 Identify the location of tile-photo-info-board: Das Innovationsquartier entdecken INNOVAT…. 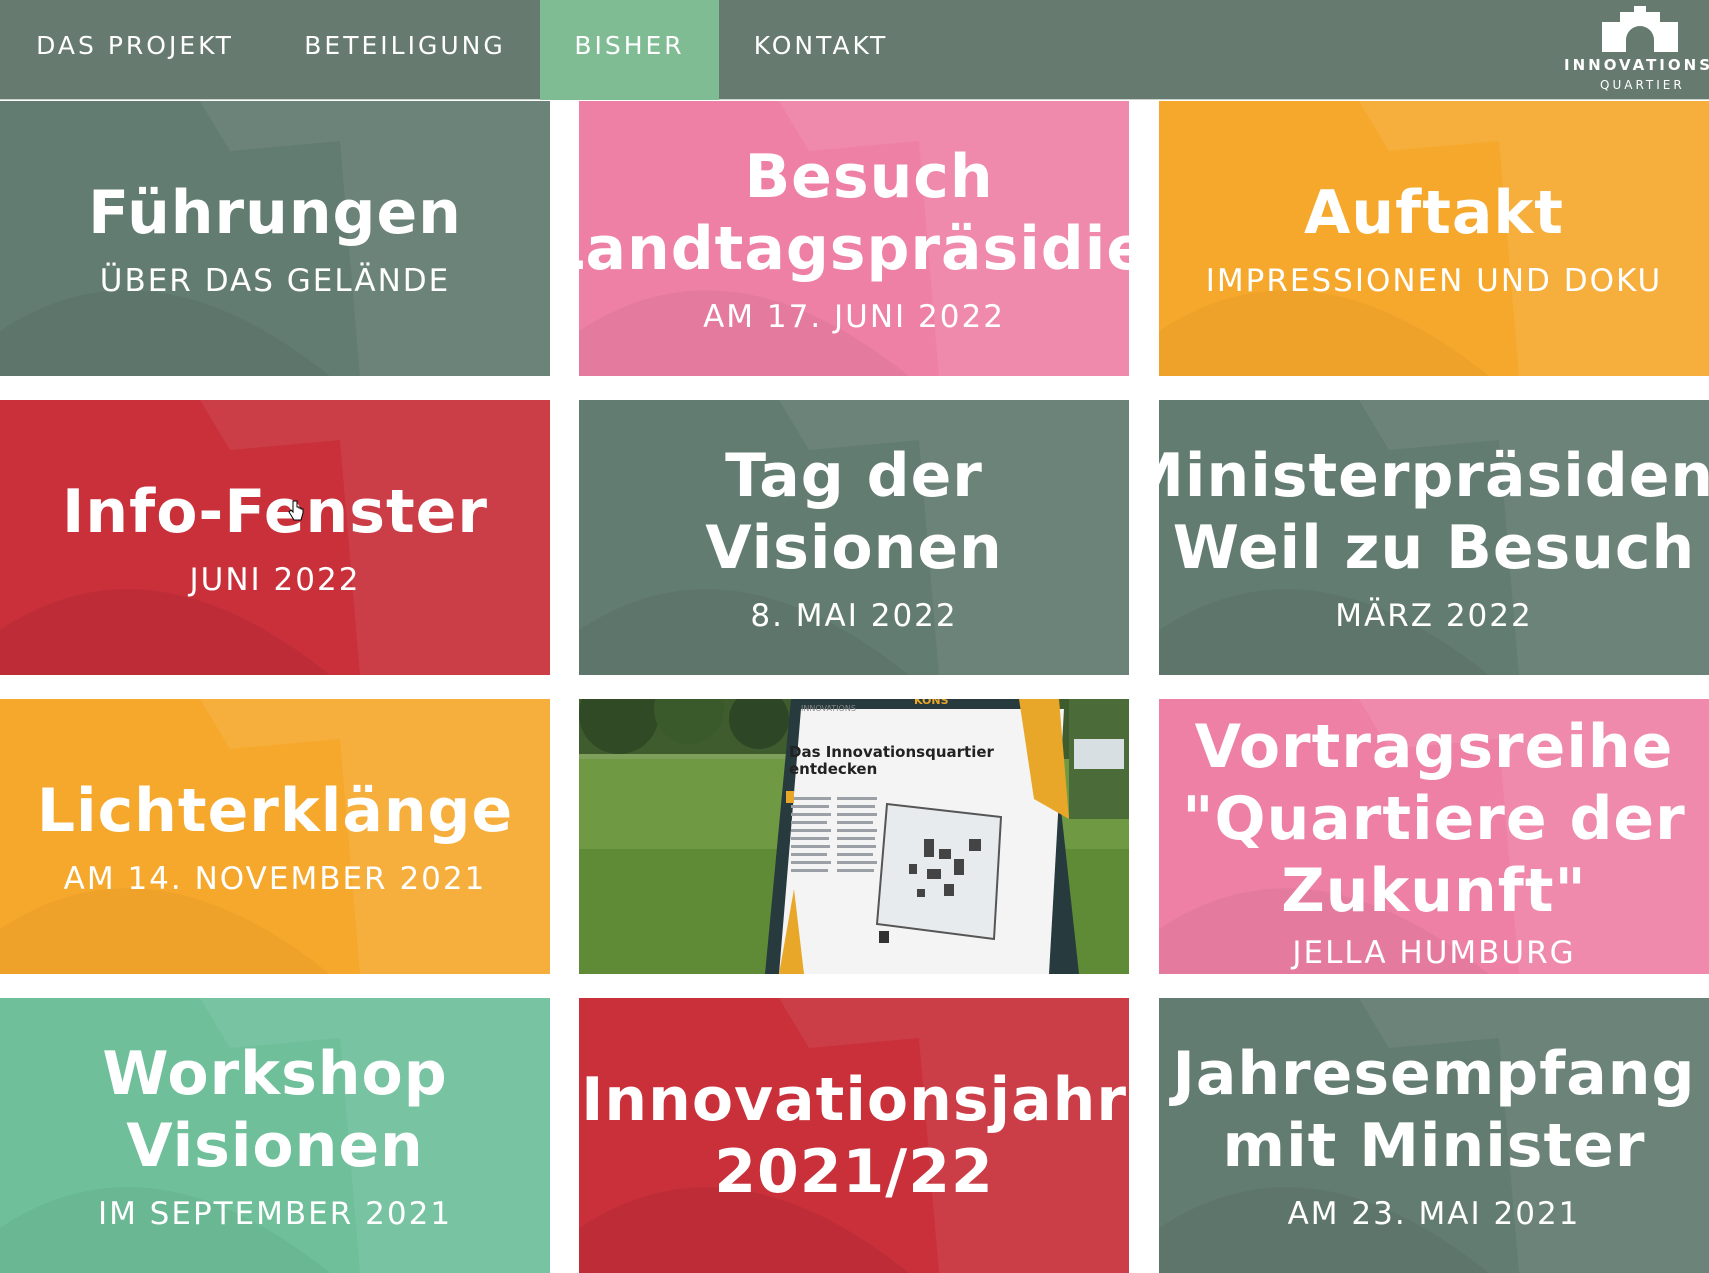
(854, 836).